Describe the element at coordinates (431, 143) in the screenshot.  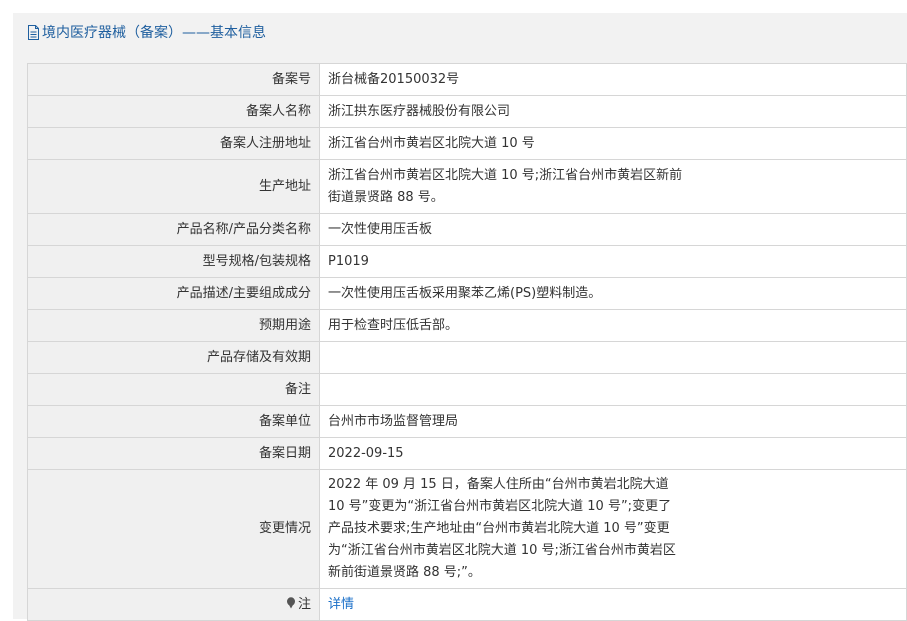
I see `row-value-text: 浙江省台州市黄岩区北院大道 10 号` at that location.